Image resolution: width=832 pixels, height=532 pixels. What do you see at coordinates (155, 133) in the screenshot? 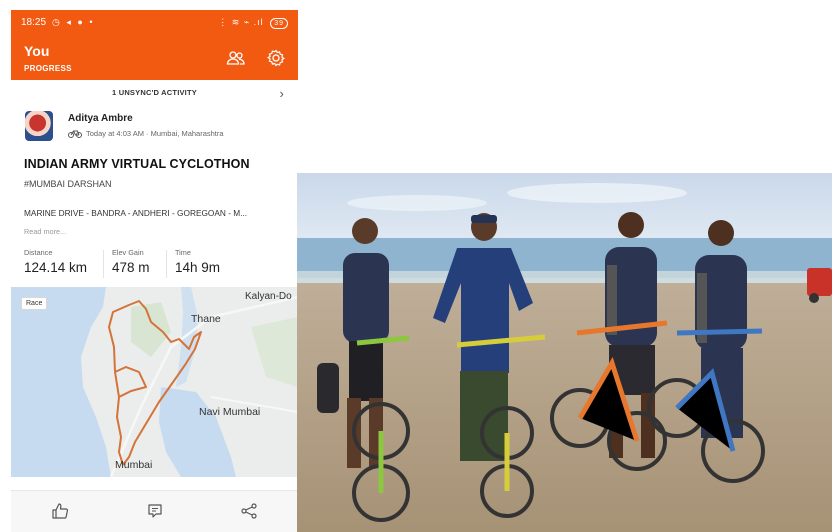
I see `activity-time-location: Today at 4:03 AM · Mumbai, Maharashtra` at bounding box center [155, 133].